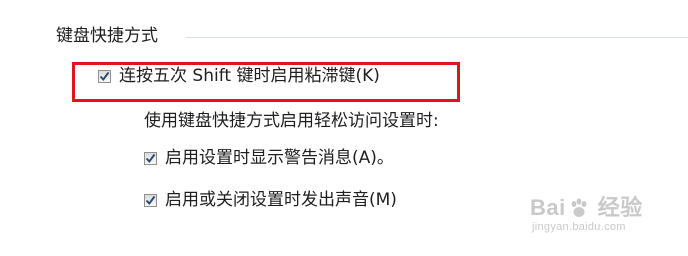  I want to click on sticky-keys-option: 连按五次 Shift 键时启用粘滞键(K), so click(239, 76).